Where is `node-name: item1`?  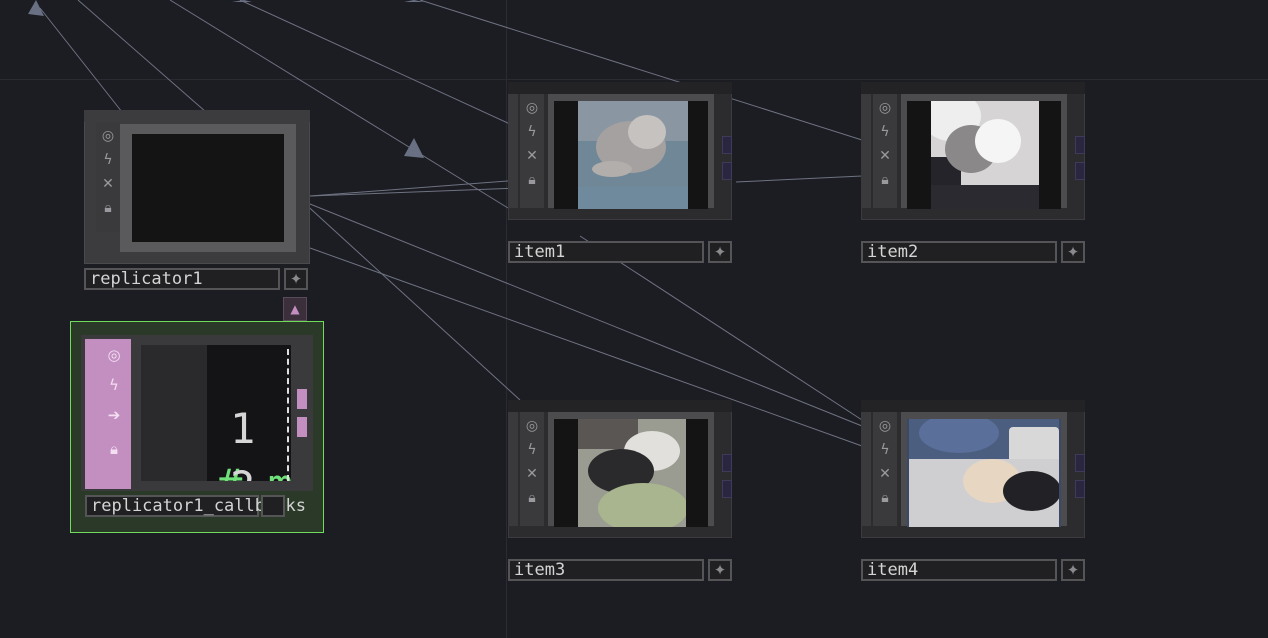 node-name: item1 is located at coordinates (606, 252).